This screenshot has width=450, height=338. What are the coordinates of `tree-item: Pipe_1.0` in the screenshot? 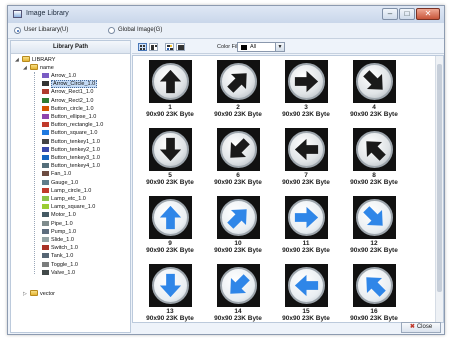 It's located at (57, 224).